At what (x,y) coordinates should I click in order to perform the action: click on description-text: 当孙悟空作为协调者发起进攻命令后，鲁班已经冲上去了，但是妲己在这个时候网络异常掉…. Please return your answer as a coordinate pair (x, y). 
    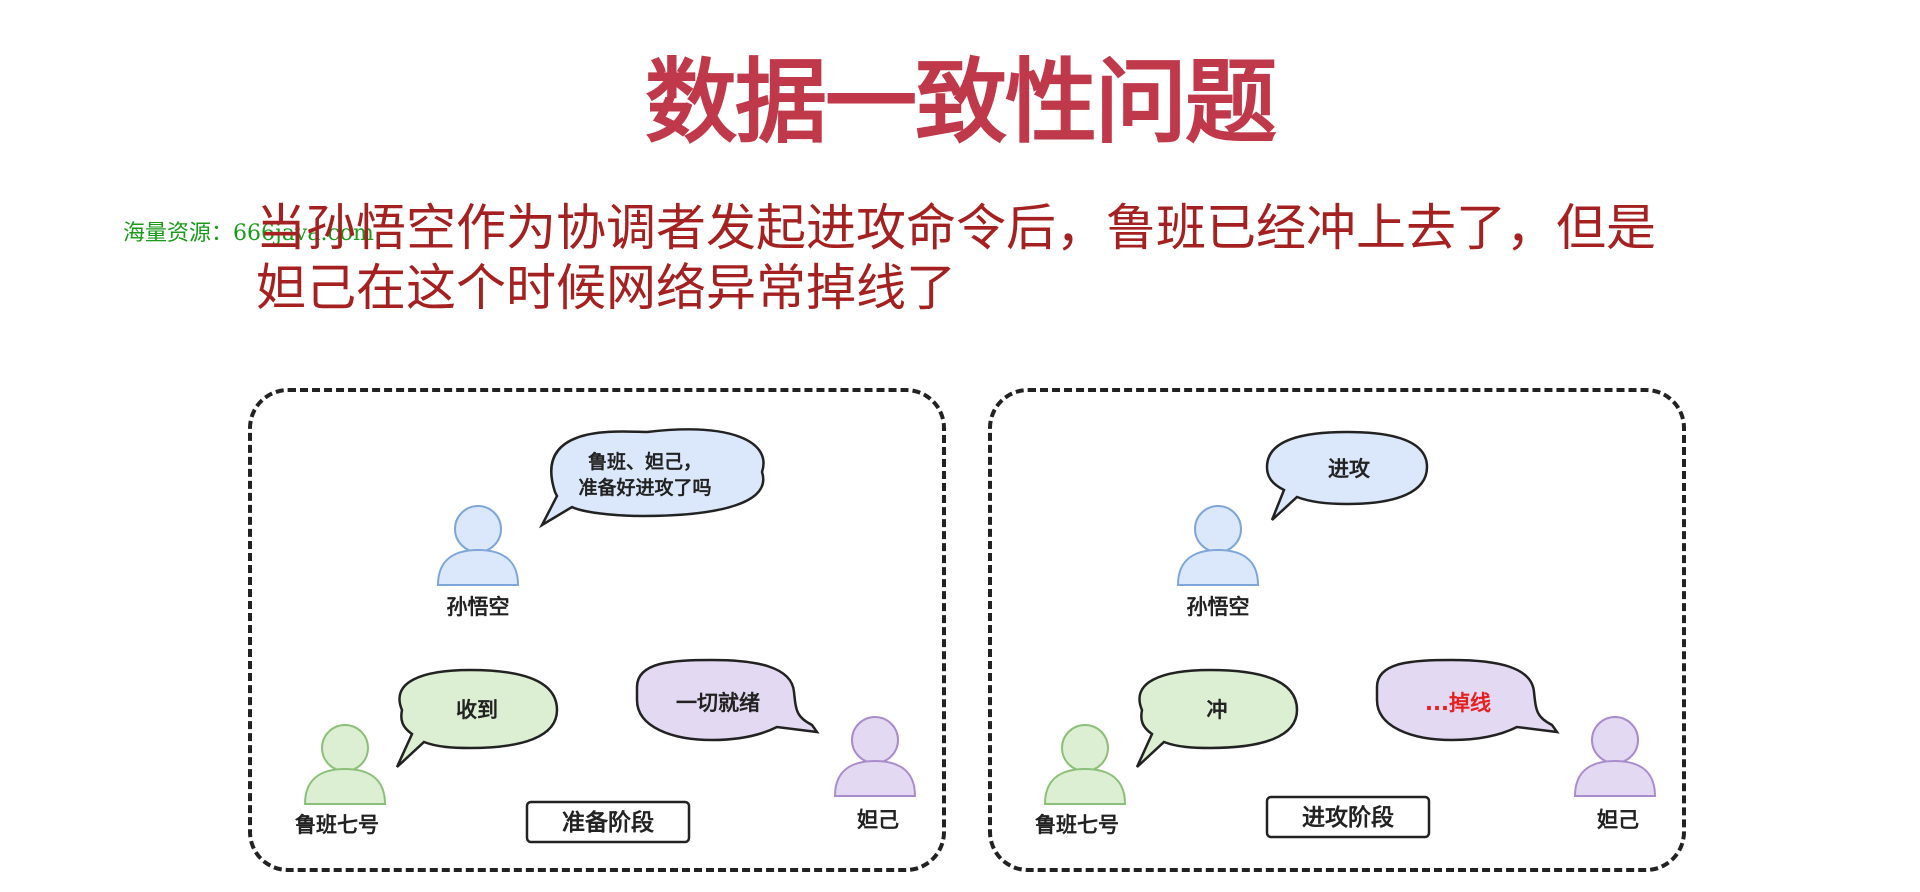
    Looking at the image, I should click on (956, 258).